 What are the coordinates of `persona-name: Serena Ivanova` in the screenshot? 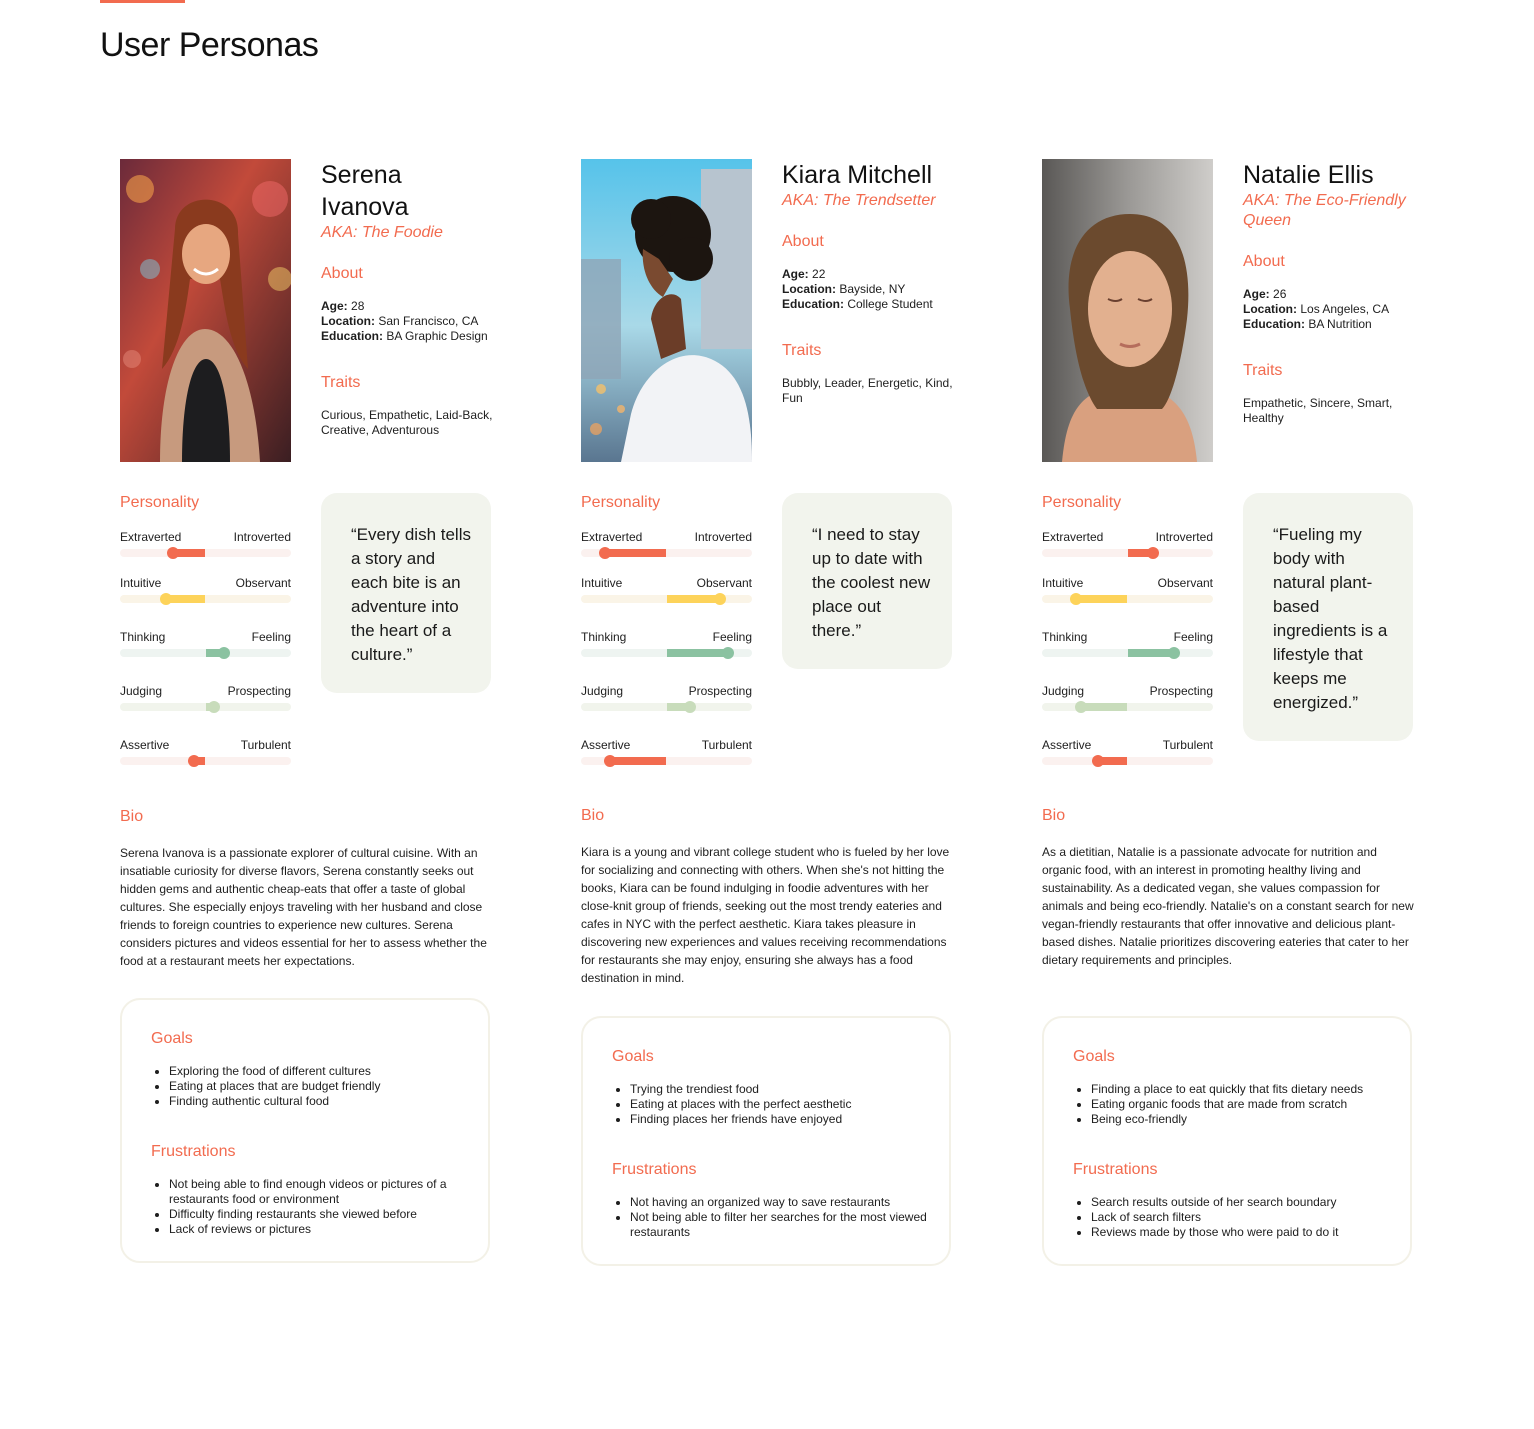 It's located at (365, 191).